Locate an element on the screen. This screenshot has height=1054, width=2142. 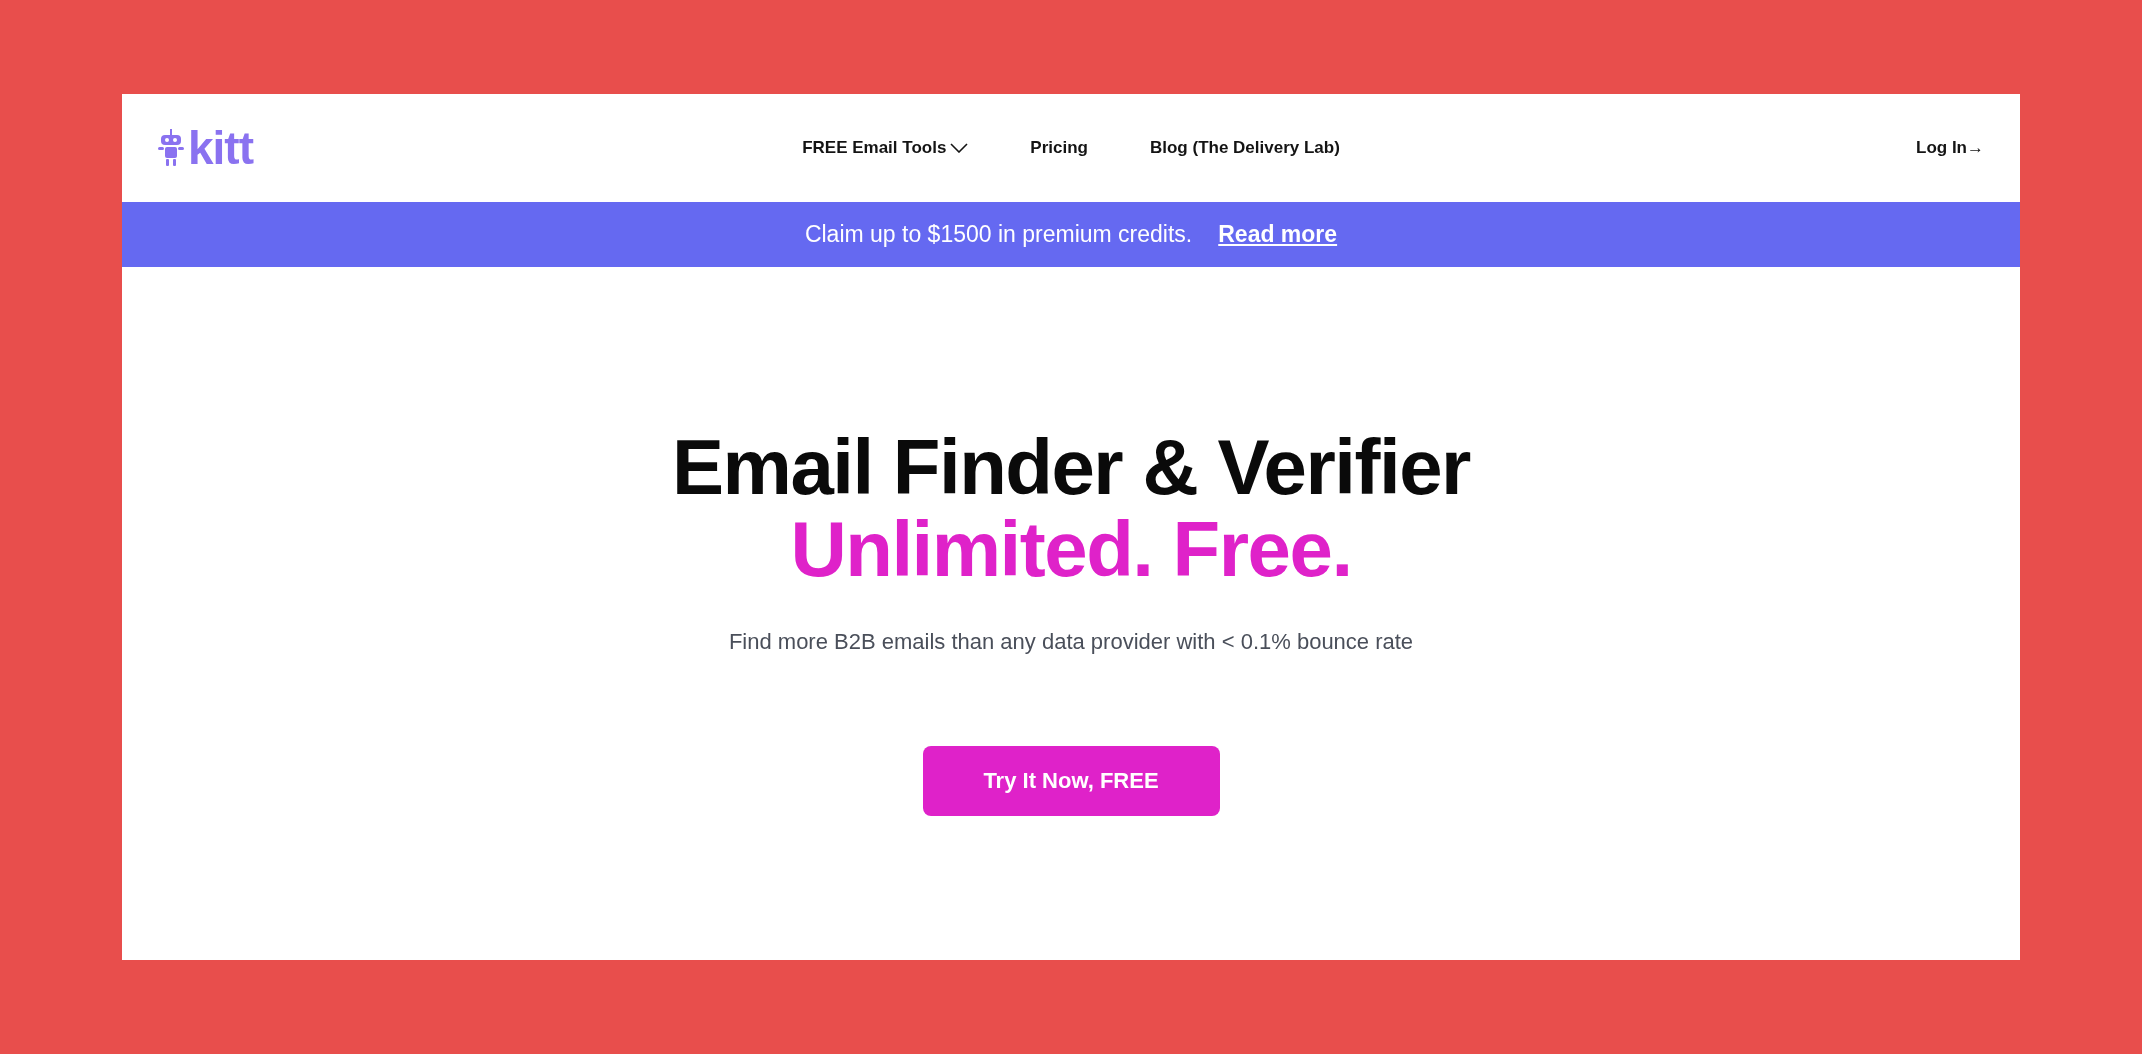
hero-subtitle: Find more B2B emails than any data provider with < 0.1% bounce rate is located at coordinates (1071, 641).